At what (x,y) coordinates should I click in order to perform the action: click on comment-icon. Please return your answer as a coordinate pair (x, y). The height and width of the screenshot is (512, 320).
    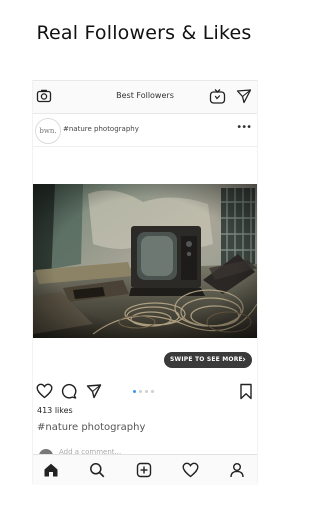
    Looking at the image, I should click on (69, 391).